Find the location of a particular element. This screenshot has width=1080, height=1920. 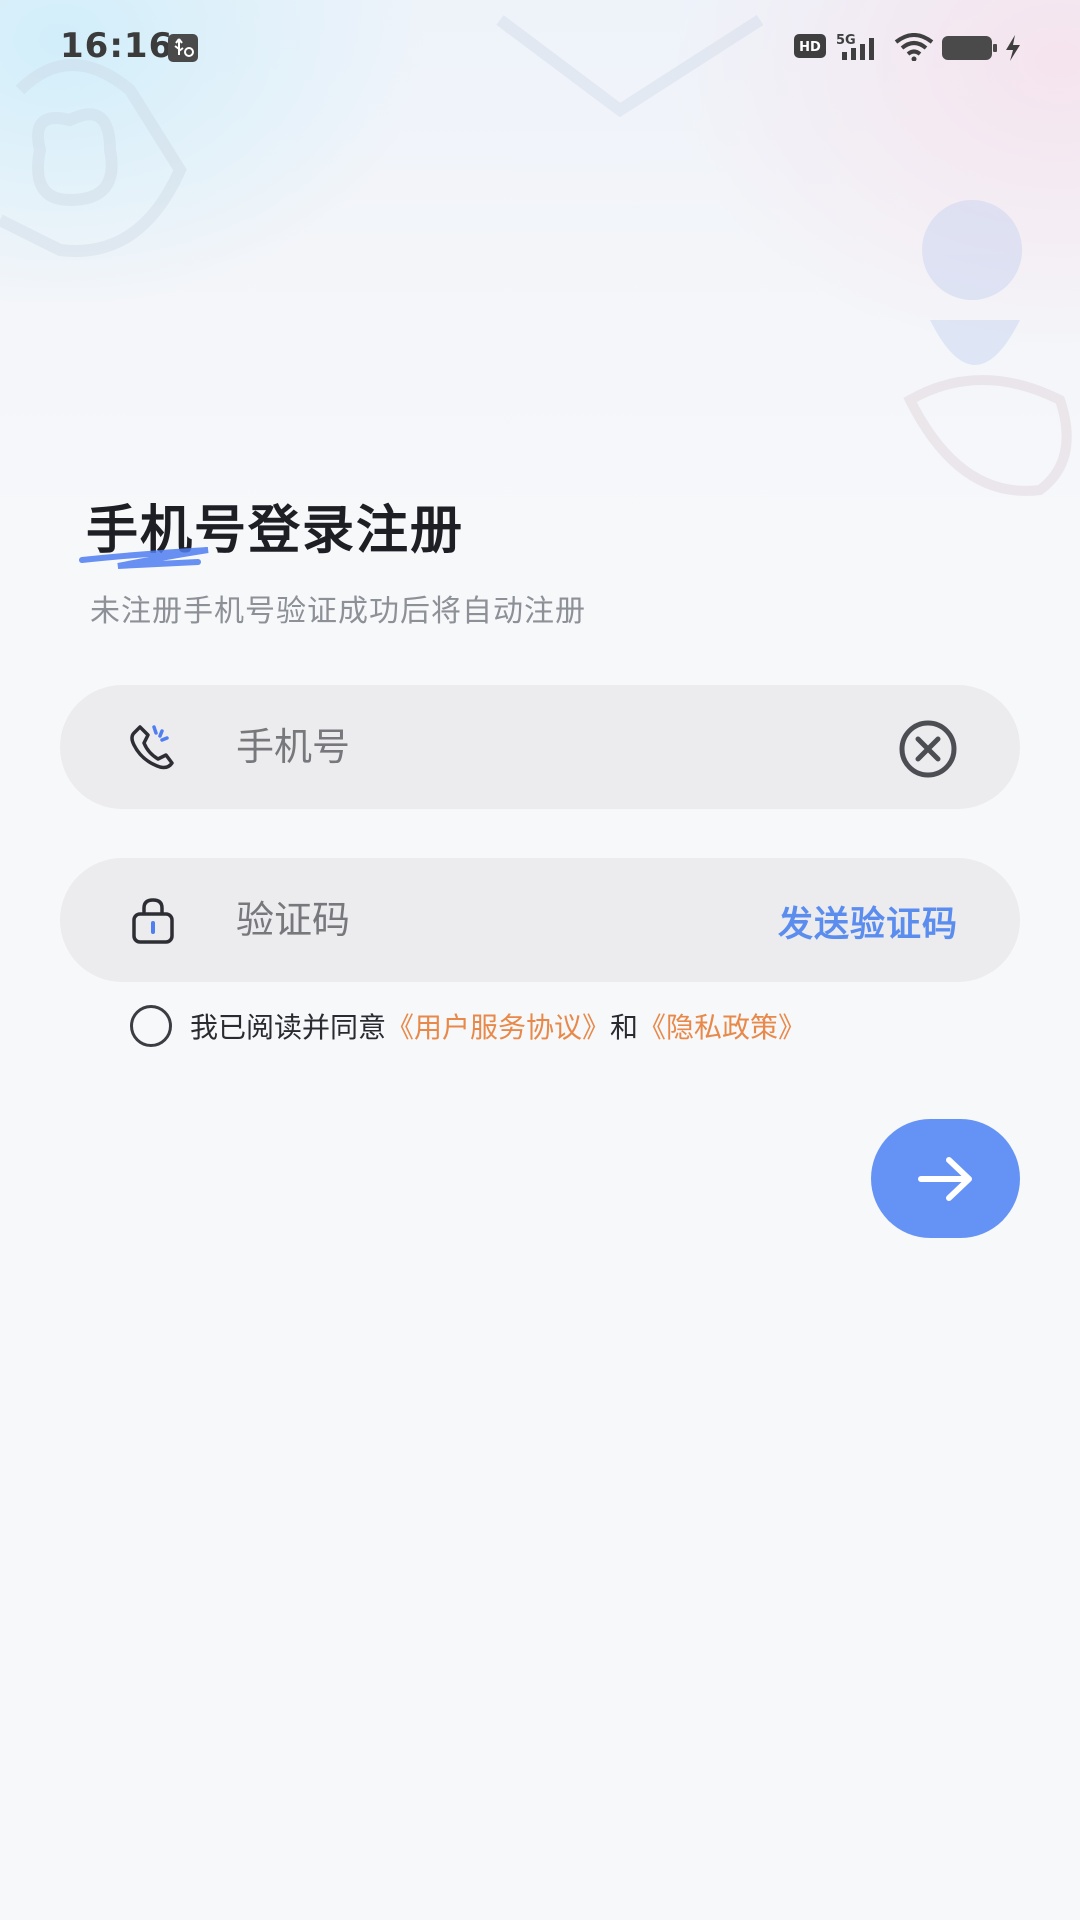

signal-5g-icon: 5G is located at coordinates (855, 46).